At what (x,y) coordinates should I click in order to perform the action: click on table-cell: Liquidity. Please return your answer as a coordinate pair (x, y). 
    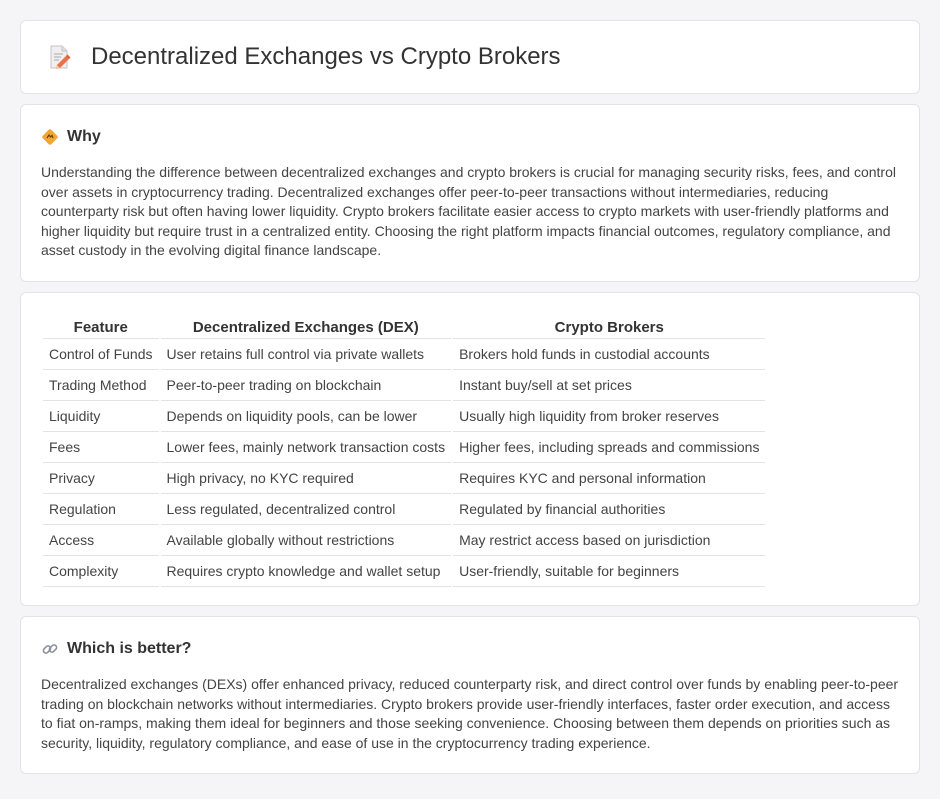
    Looking at the image, I should click on (101, 416).